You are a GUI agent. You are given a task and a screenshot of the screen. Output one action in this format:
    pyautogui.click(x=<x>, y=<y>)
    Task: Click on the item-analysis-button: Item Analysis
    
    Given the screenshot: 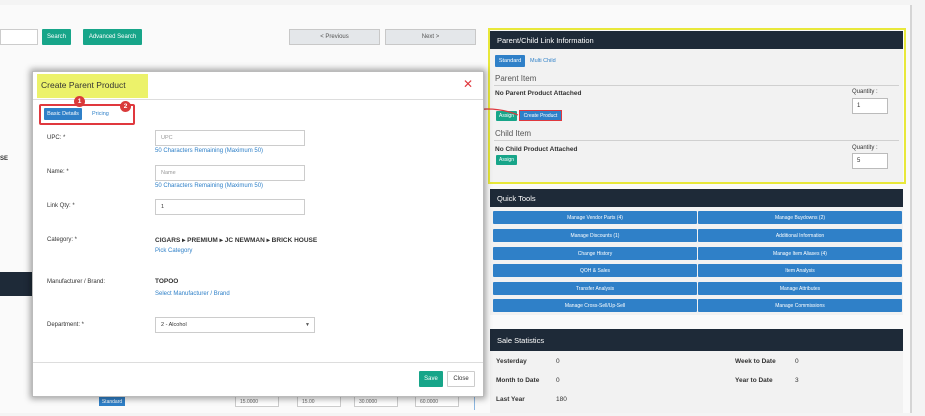 What is the action you would take?
    pyautogui.click(x=800, y=270)
    